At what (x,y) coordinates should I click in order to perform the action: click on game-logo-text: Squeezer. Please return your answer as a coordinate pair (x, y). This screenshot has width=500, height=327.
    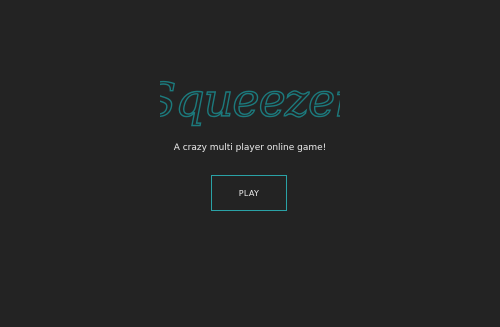
    Looking at the image, I should click on (250, 100).